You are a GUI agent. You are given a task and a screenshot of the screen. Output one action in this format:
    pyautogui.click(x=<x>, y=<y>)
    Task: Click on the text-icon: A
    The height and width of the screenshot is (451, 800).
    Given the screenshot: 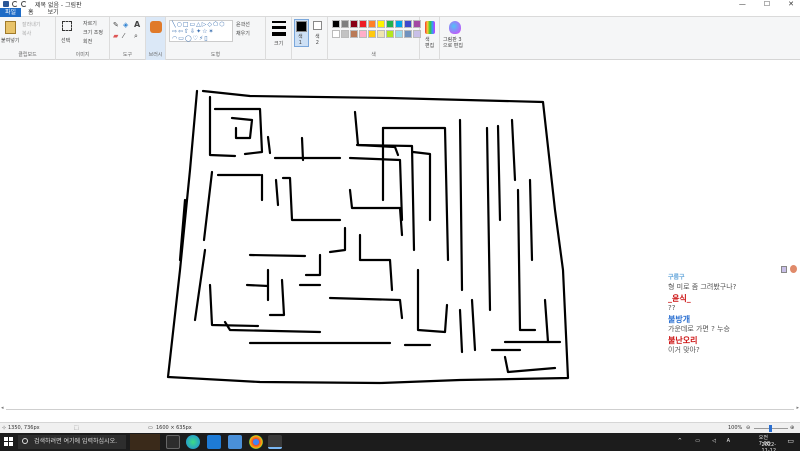 What is the action you would take?
    pyautogui.click(x=137, y=24)
    